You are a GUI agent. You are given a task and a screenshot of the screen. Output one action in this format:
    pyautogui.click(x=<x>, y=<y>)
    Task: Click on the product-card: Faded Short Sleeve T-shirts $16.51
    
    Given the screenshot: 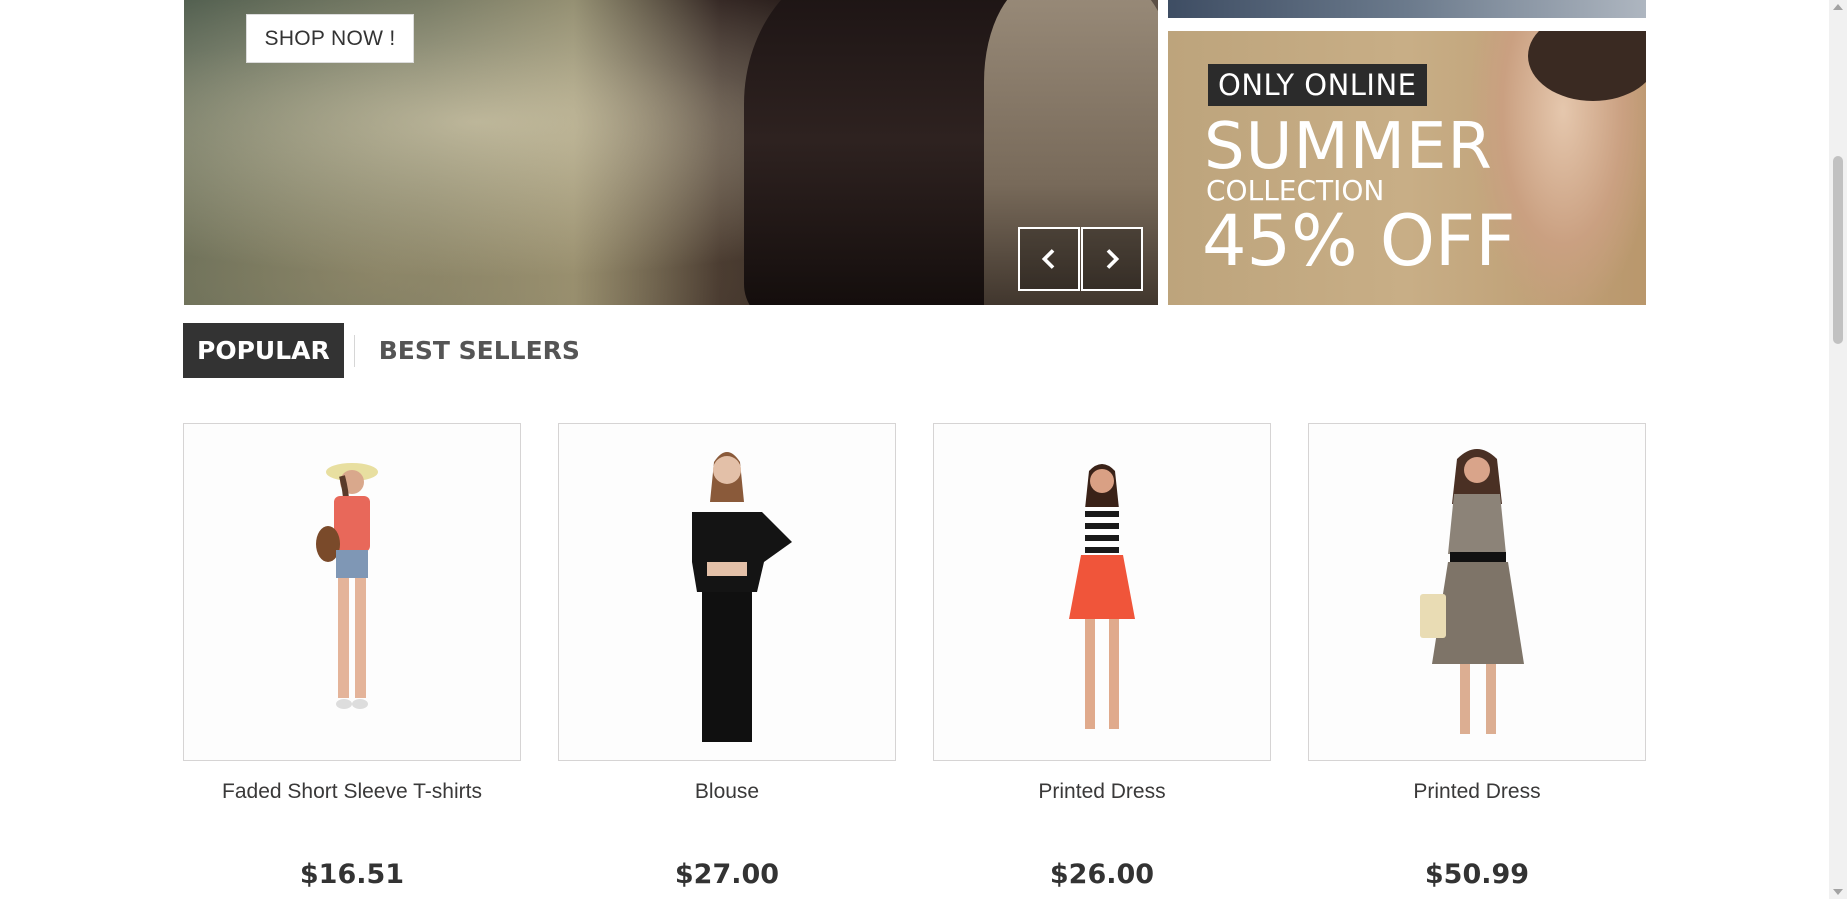 What is the action you would take?
    pyautogui.click(x=352, y=656)
    